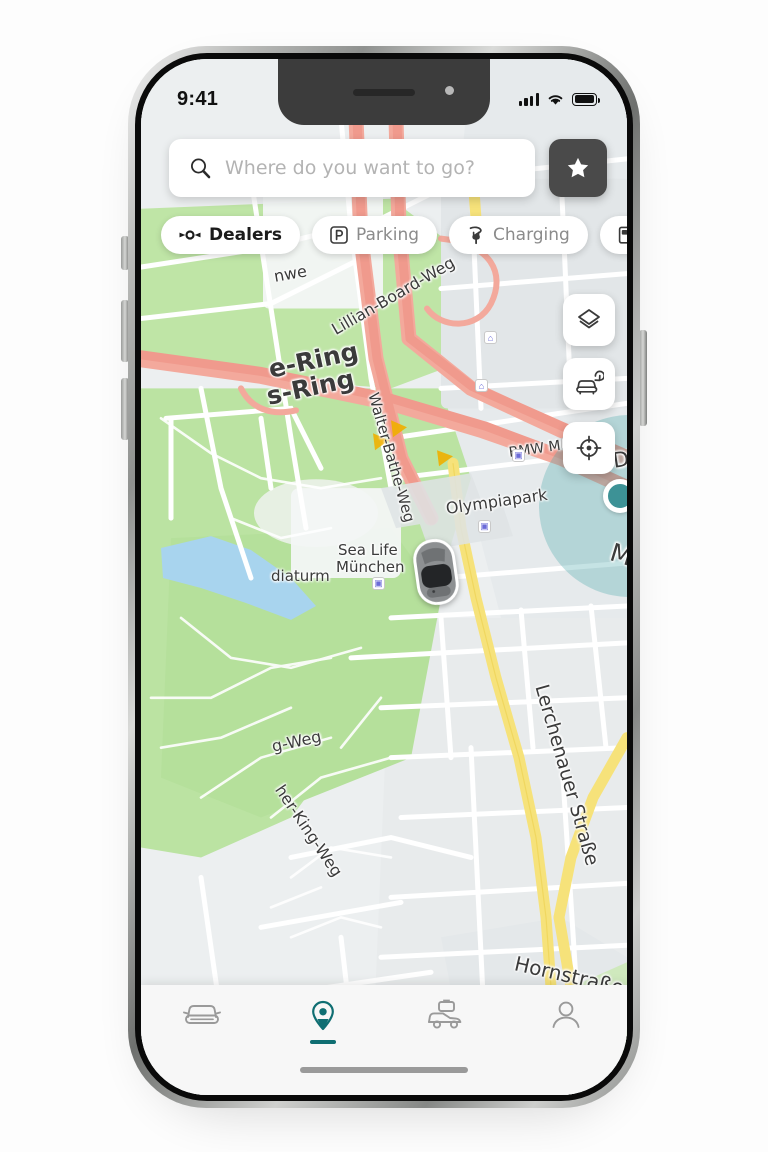 The image size is (768, 1152). What do you see at coordinates (528, 99) in the screenshot?
I see `signal-icon` at bounding box center [528, 99].